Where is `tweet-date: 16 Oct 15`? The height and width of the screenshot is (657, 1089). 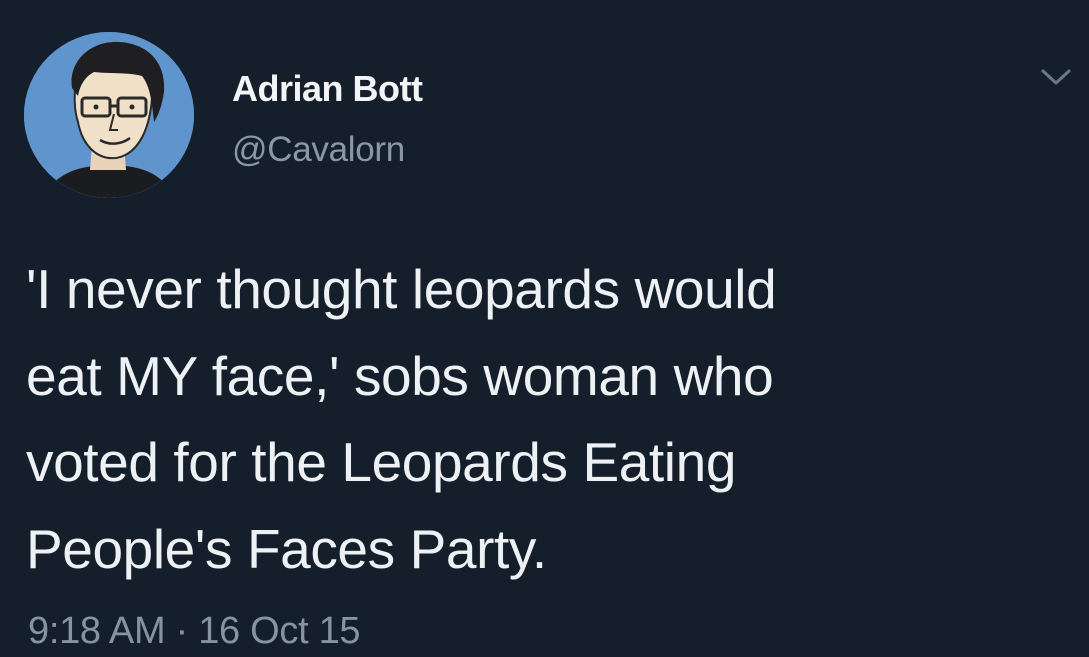 tweet-date: 16 Oct 15 is located at coordinates (279, 631).